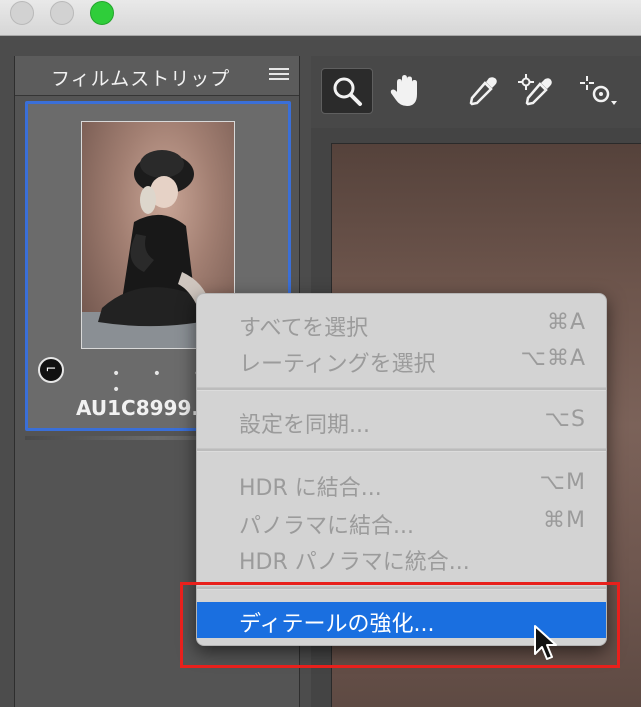 The image size is (641, 707). I want to click on zoom-tool, so click(347, 91).